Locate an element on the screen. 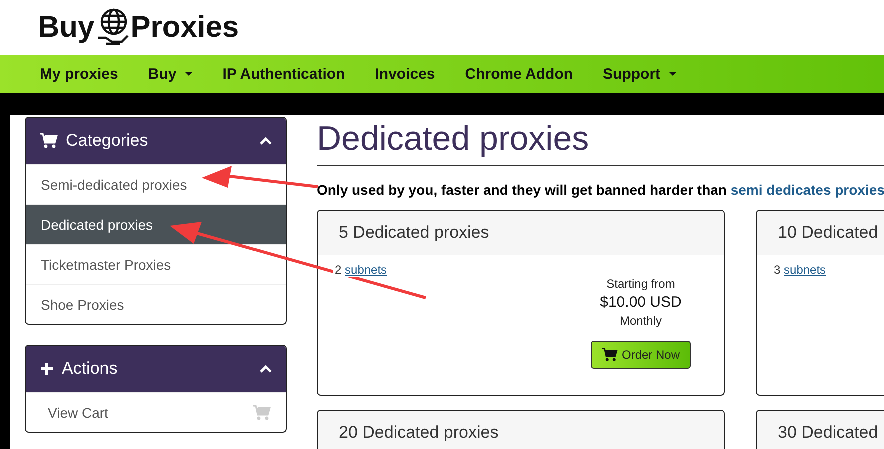 The height and width of the screenshot is (449, 884). card-title: 30 Dedicated is located at coordinates (828, 433).